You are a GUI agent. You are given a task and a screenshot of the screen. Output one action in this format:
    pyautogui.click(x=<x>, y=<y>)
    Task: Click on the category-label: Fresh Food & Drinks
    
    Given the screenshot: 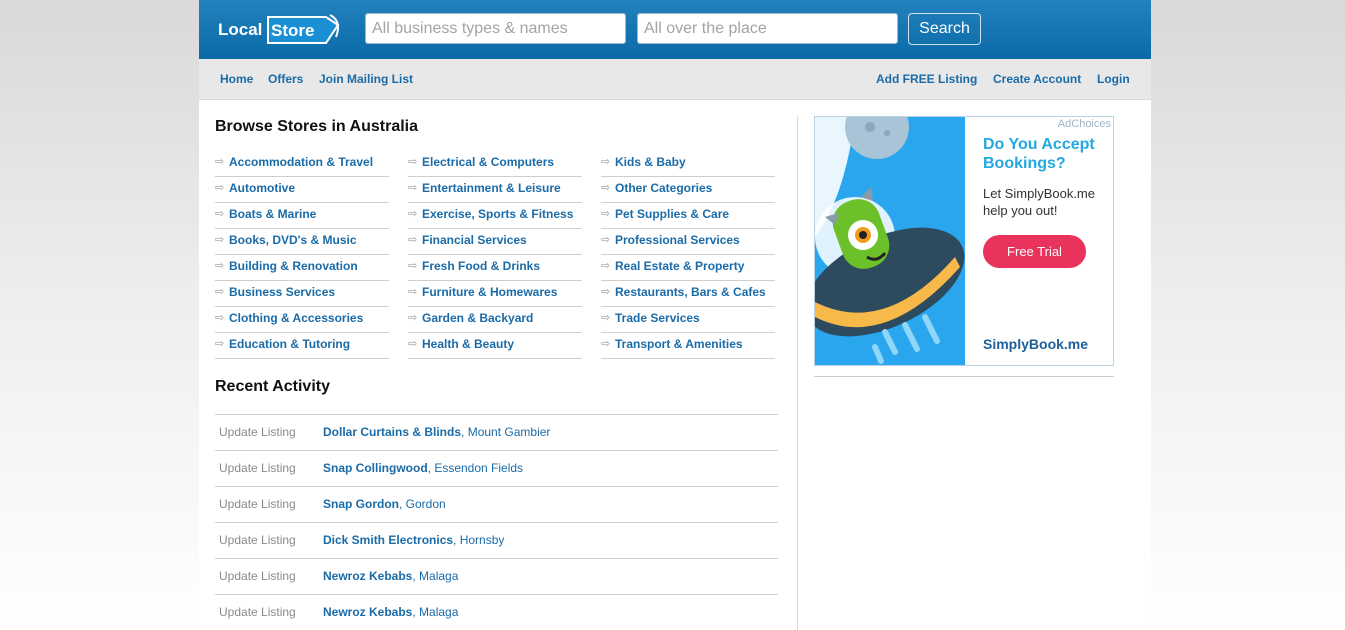 What is the action you would take?
    pyautogui.click(x=481, y=266)
    